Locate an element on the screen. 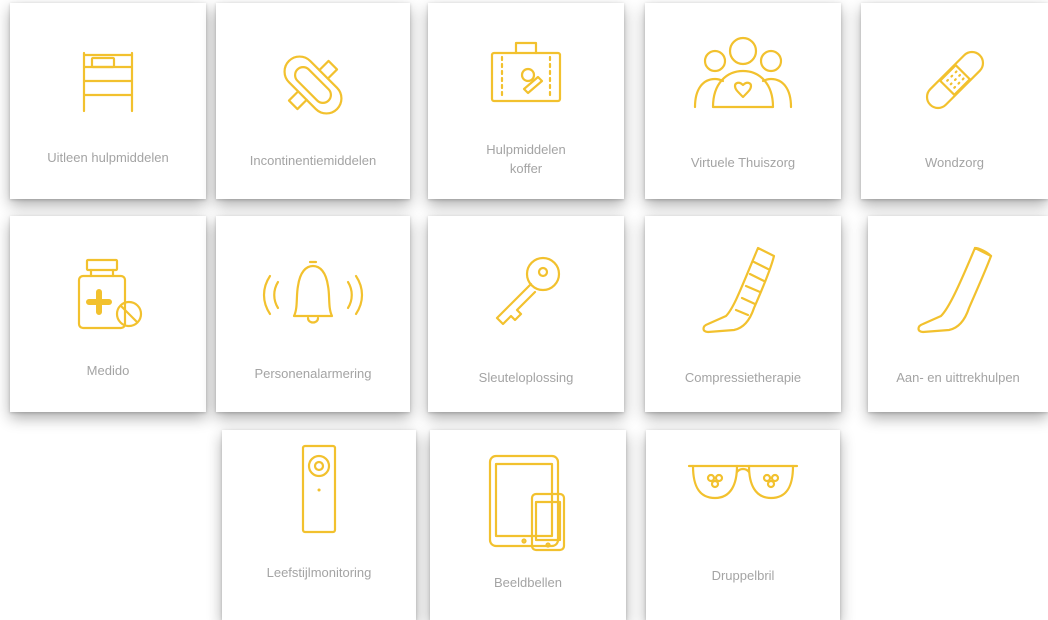 This screenshot has height=620, width=1048. people-heart-icon is located at coordinates (743, 72).